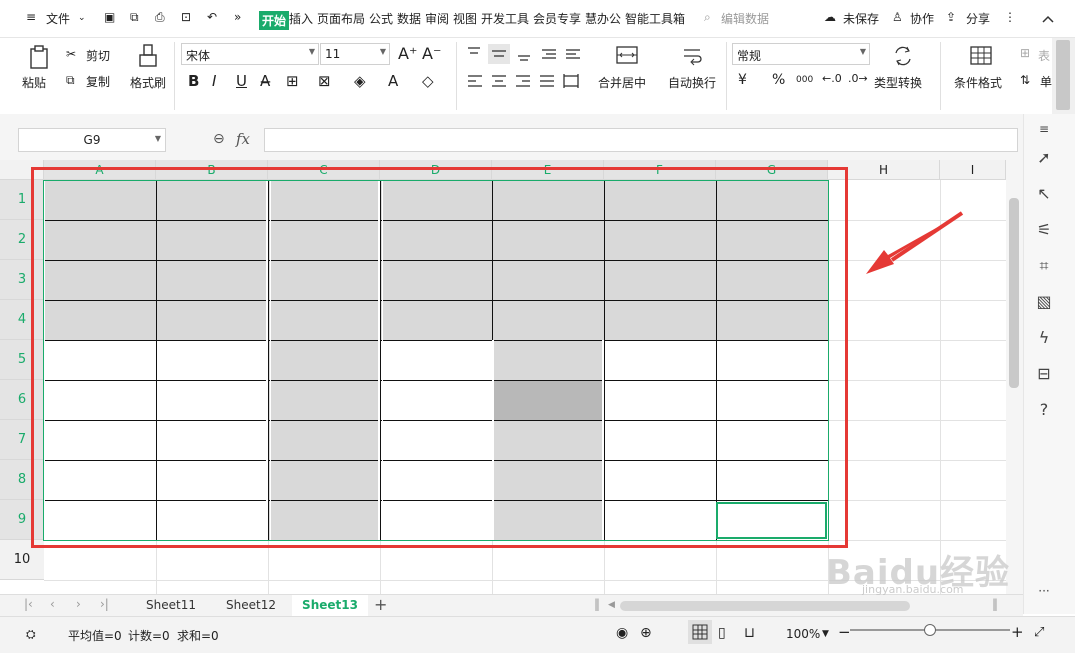 This screenshot has width=1075, height=653. Describe the element at coordinates (861, 18) in the screenshot. I see `unsaved-status: 未保存` at that location.